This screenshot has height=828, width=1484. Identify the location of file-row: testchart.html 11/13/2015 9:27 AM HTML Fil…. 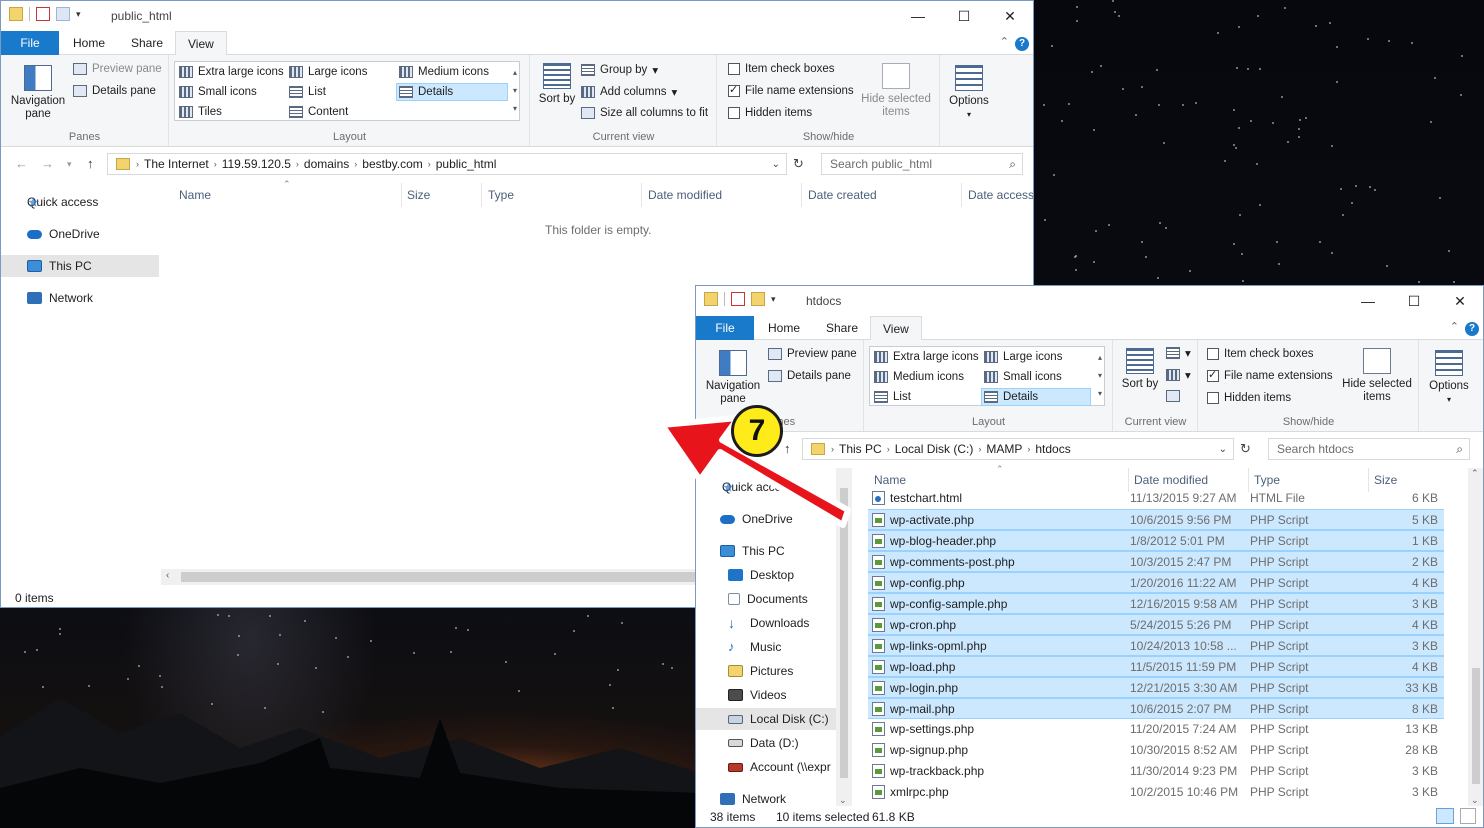
(1156, 498).